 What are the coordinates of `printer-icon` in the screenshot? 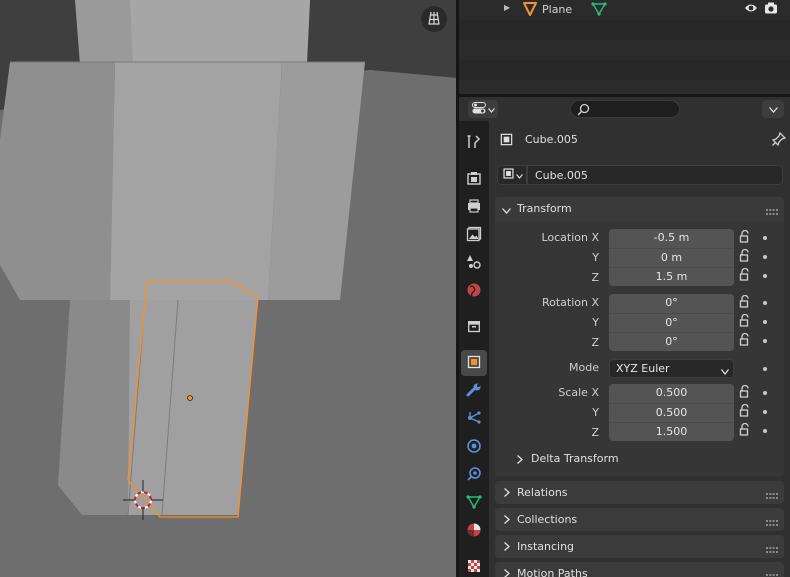 It's located at (474, 207).